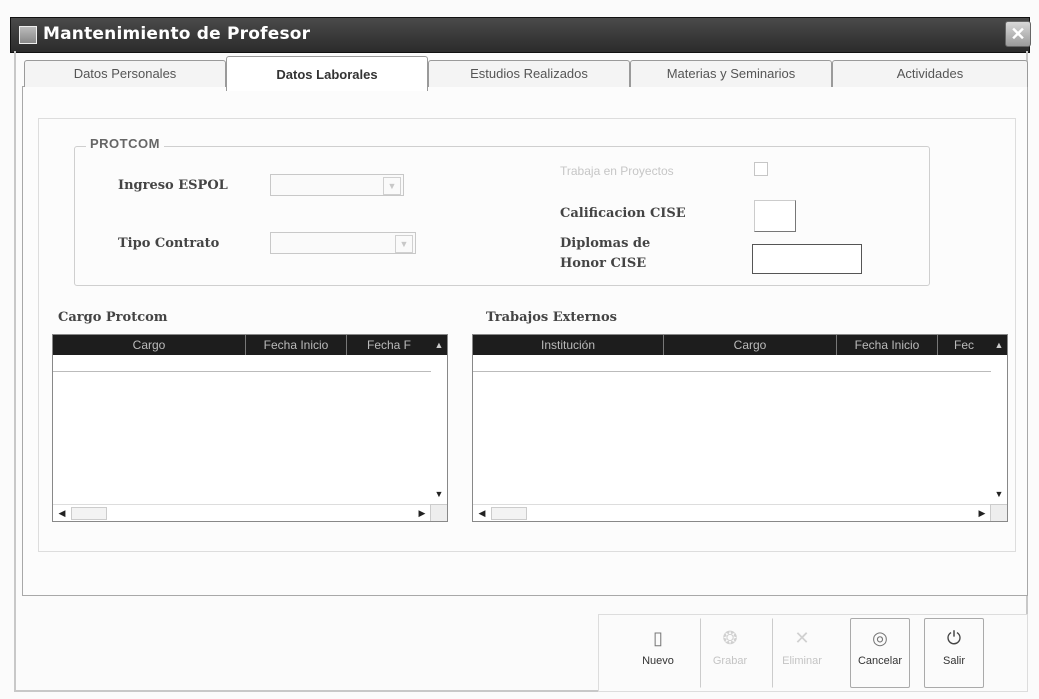 The image size is (1039, 699). What do you see at coordinates (761, 169) in the screenshot?
I see `trabaja-proyectos-checkbox` at bounding box center [761, 169].